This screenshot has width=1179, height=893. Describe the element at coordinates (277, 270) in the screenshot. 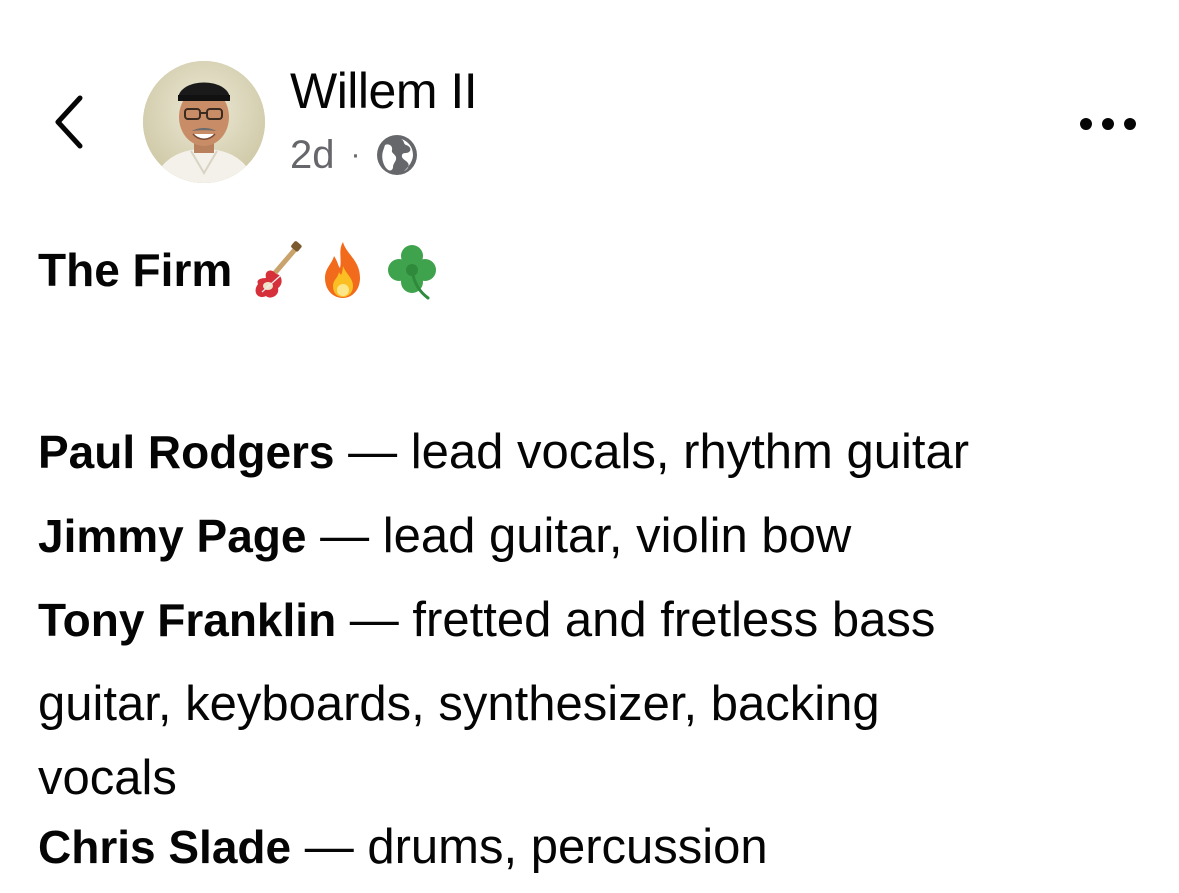

I see `guitar-emoji` at that location.